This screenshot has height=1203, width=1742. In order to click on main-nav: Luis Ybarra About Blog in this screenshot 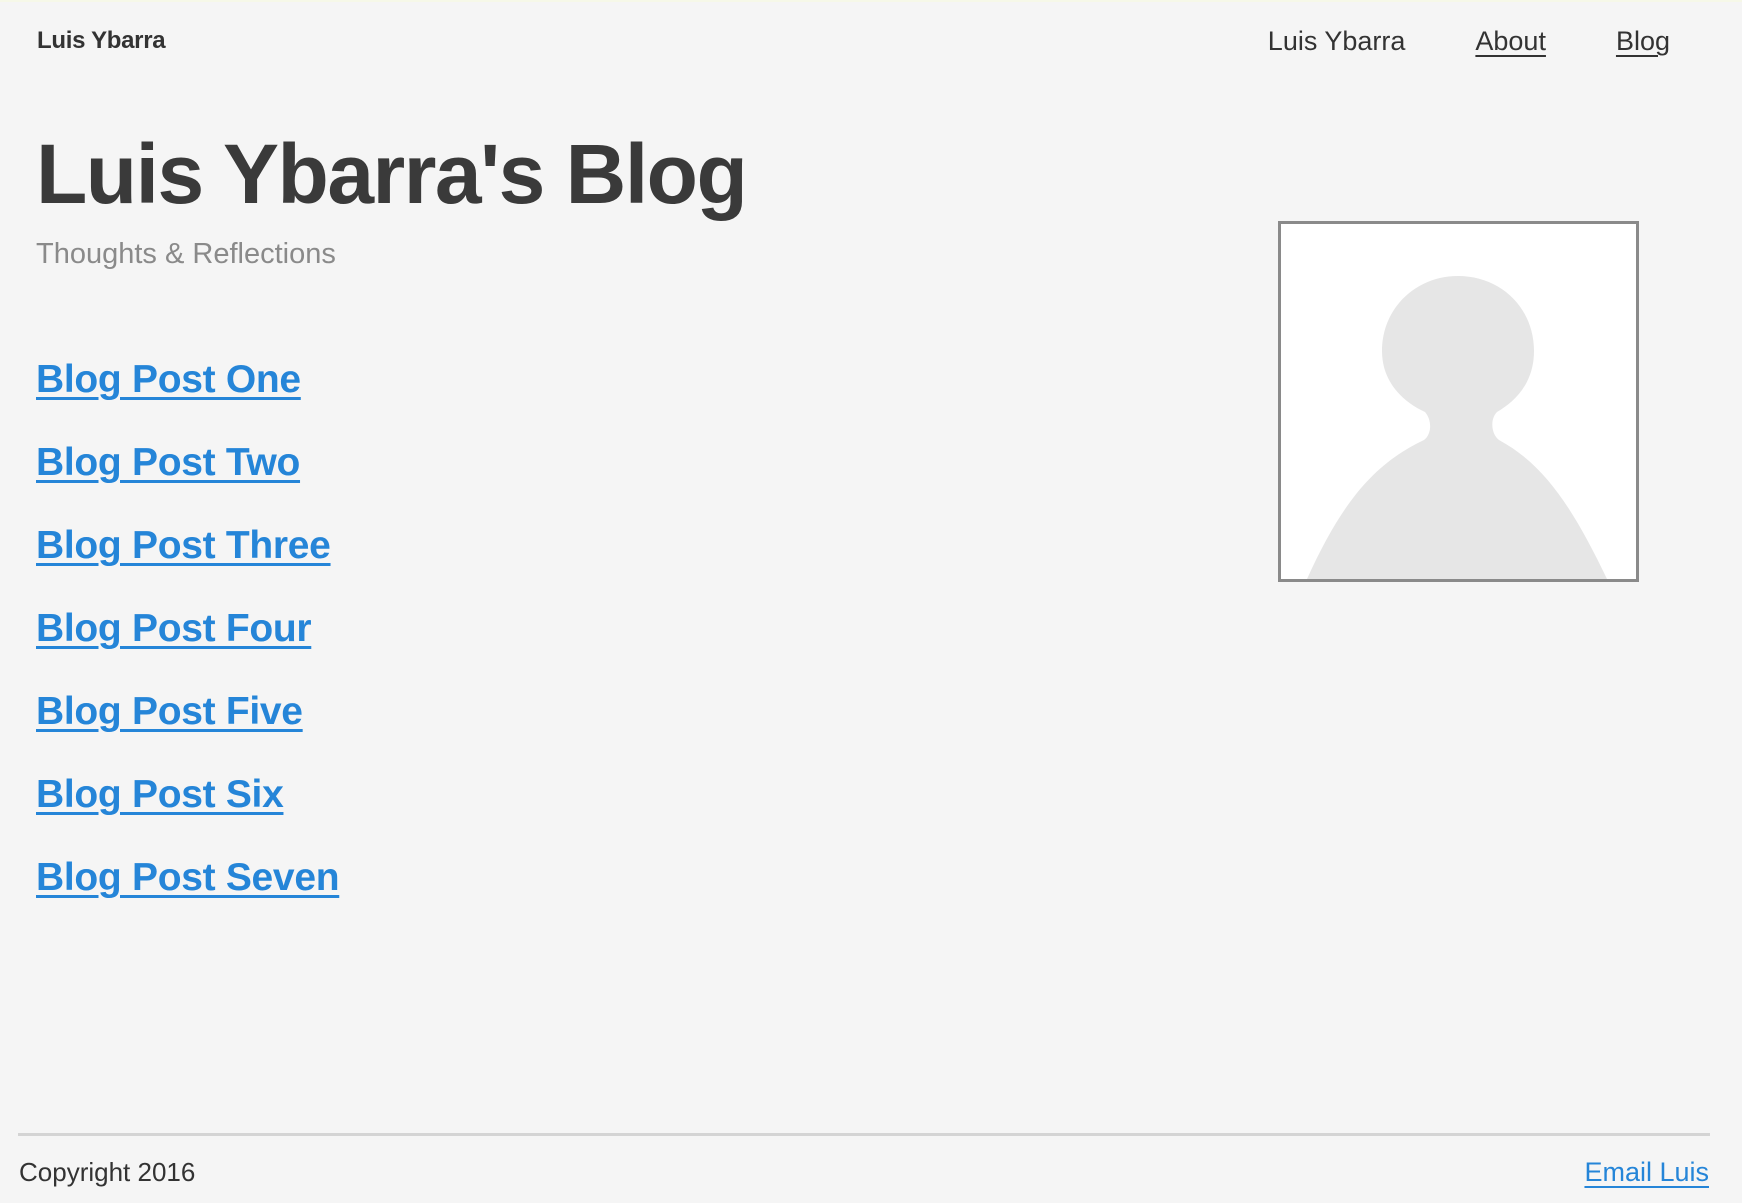, I will do `click(1469, 41)`.